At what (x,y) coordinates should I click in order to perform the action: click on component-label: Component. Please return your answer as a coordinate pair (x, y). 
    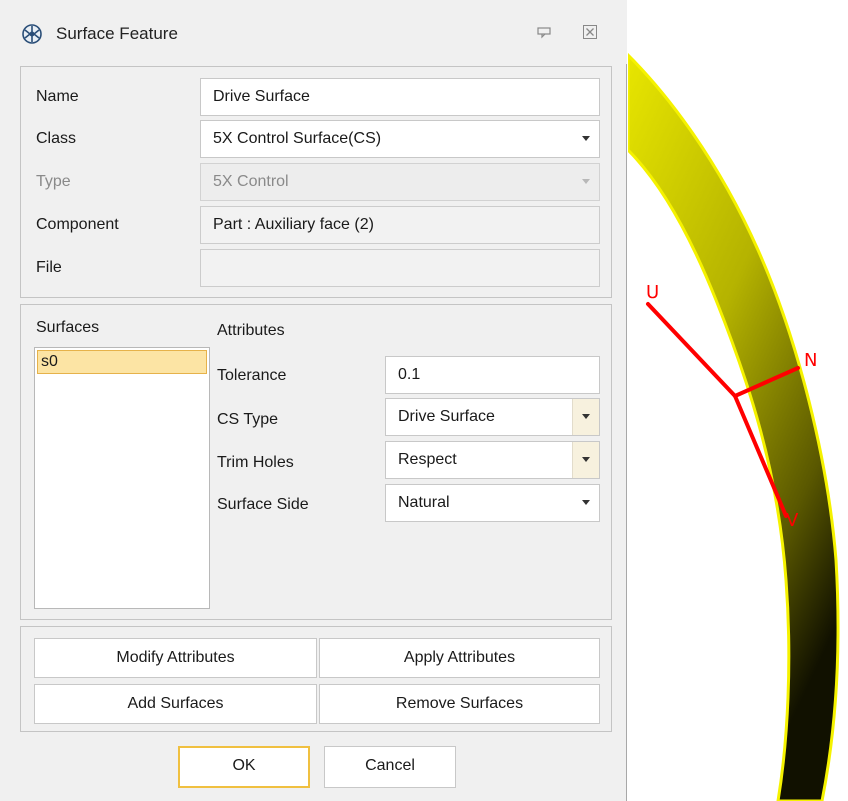
    Looking at the image, I should click on (77, 224).